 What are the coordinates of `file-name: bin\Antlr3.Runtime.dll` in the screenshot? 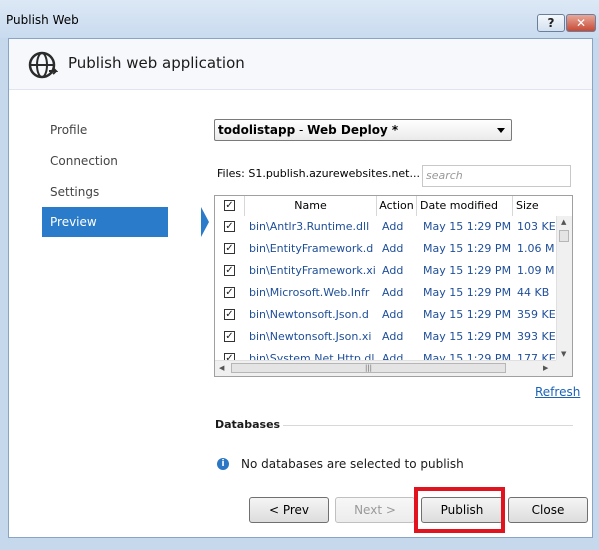 It's located at (309, 226).